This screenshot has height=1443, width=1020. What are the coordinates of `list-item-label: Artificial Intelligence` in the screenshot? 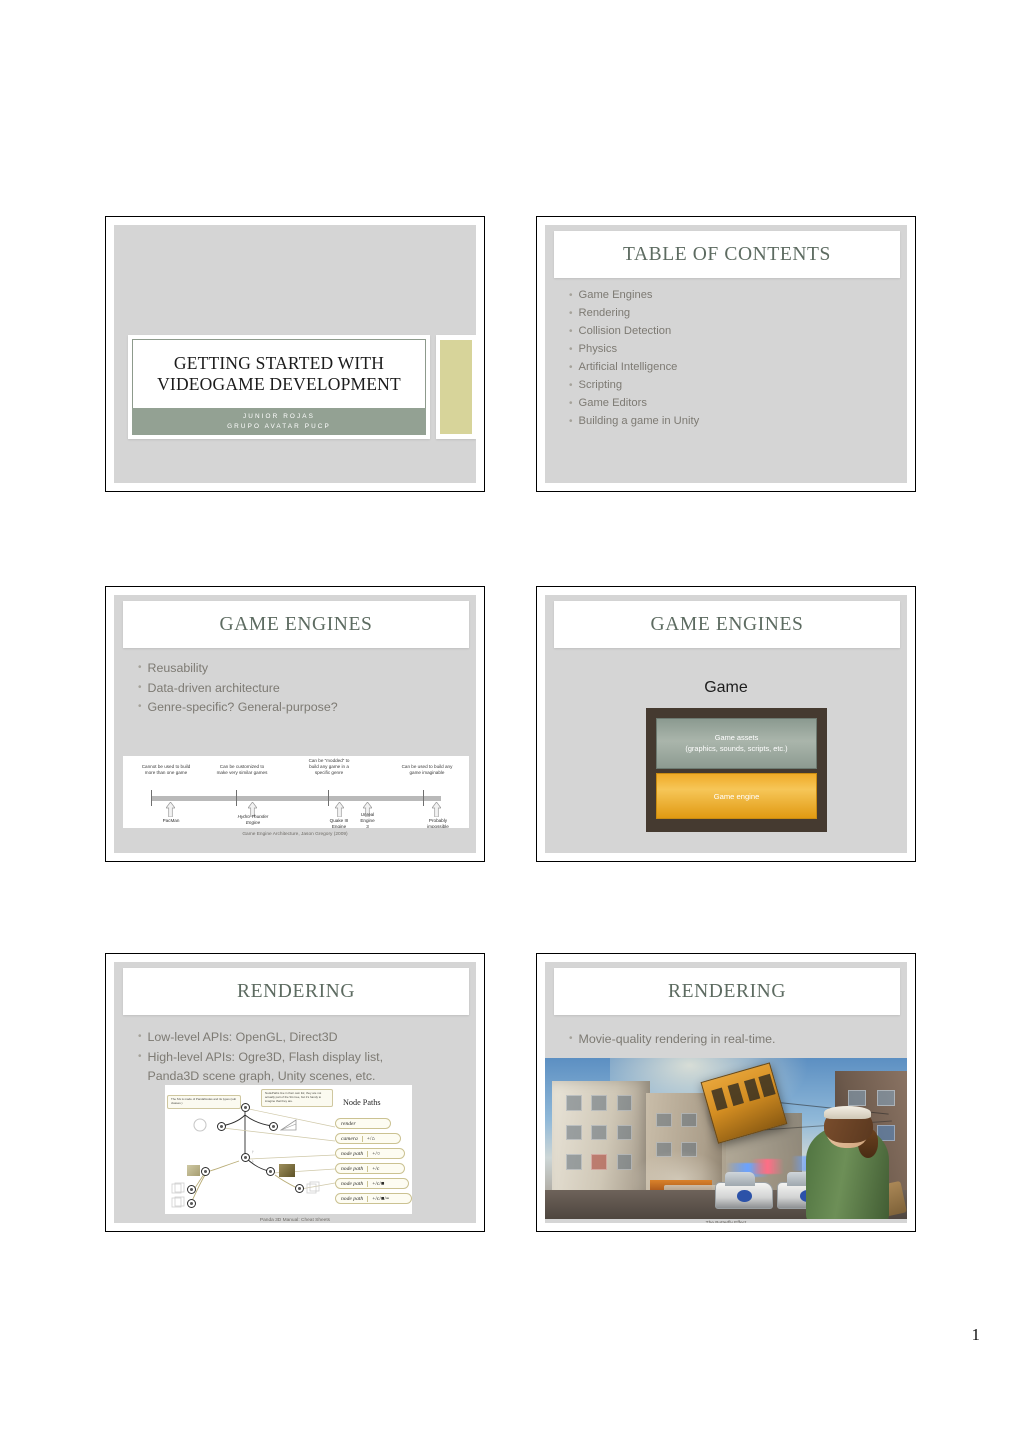 It's located at (628, 367).